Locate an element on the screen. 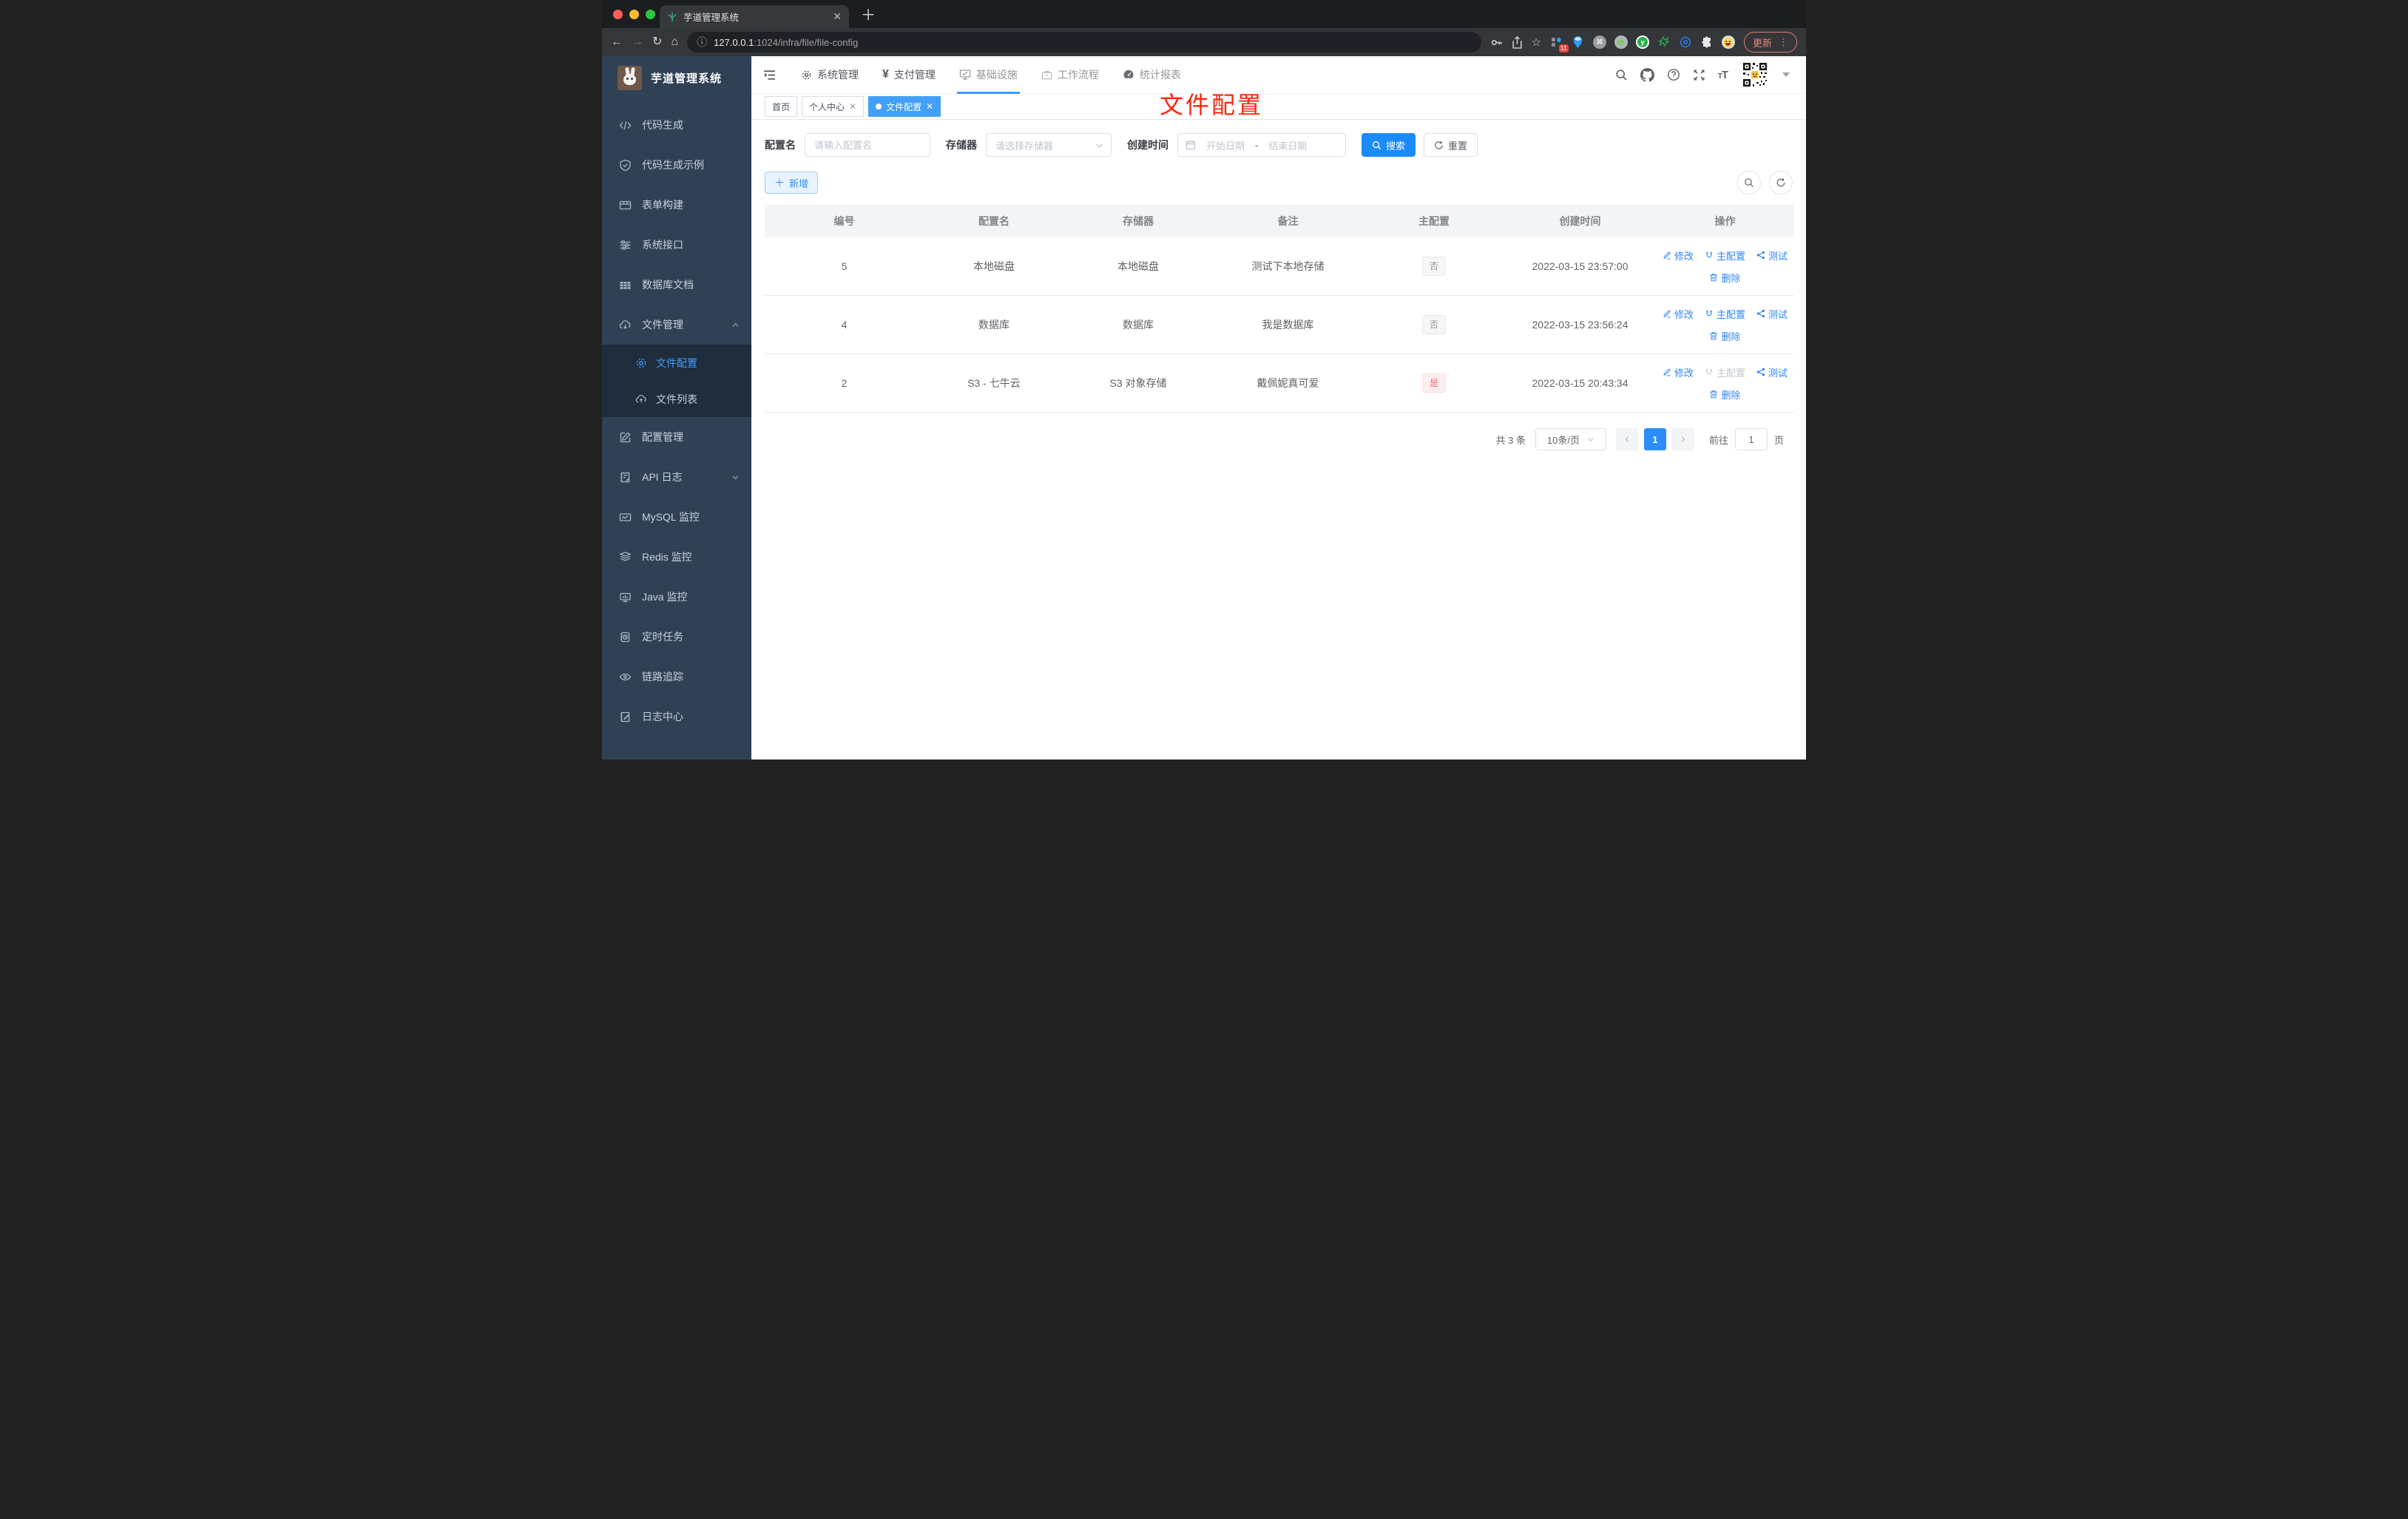 The image size is (2408, 1519). font-size-icon: TT is located at coordinates (1723, 75).